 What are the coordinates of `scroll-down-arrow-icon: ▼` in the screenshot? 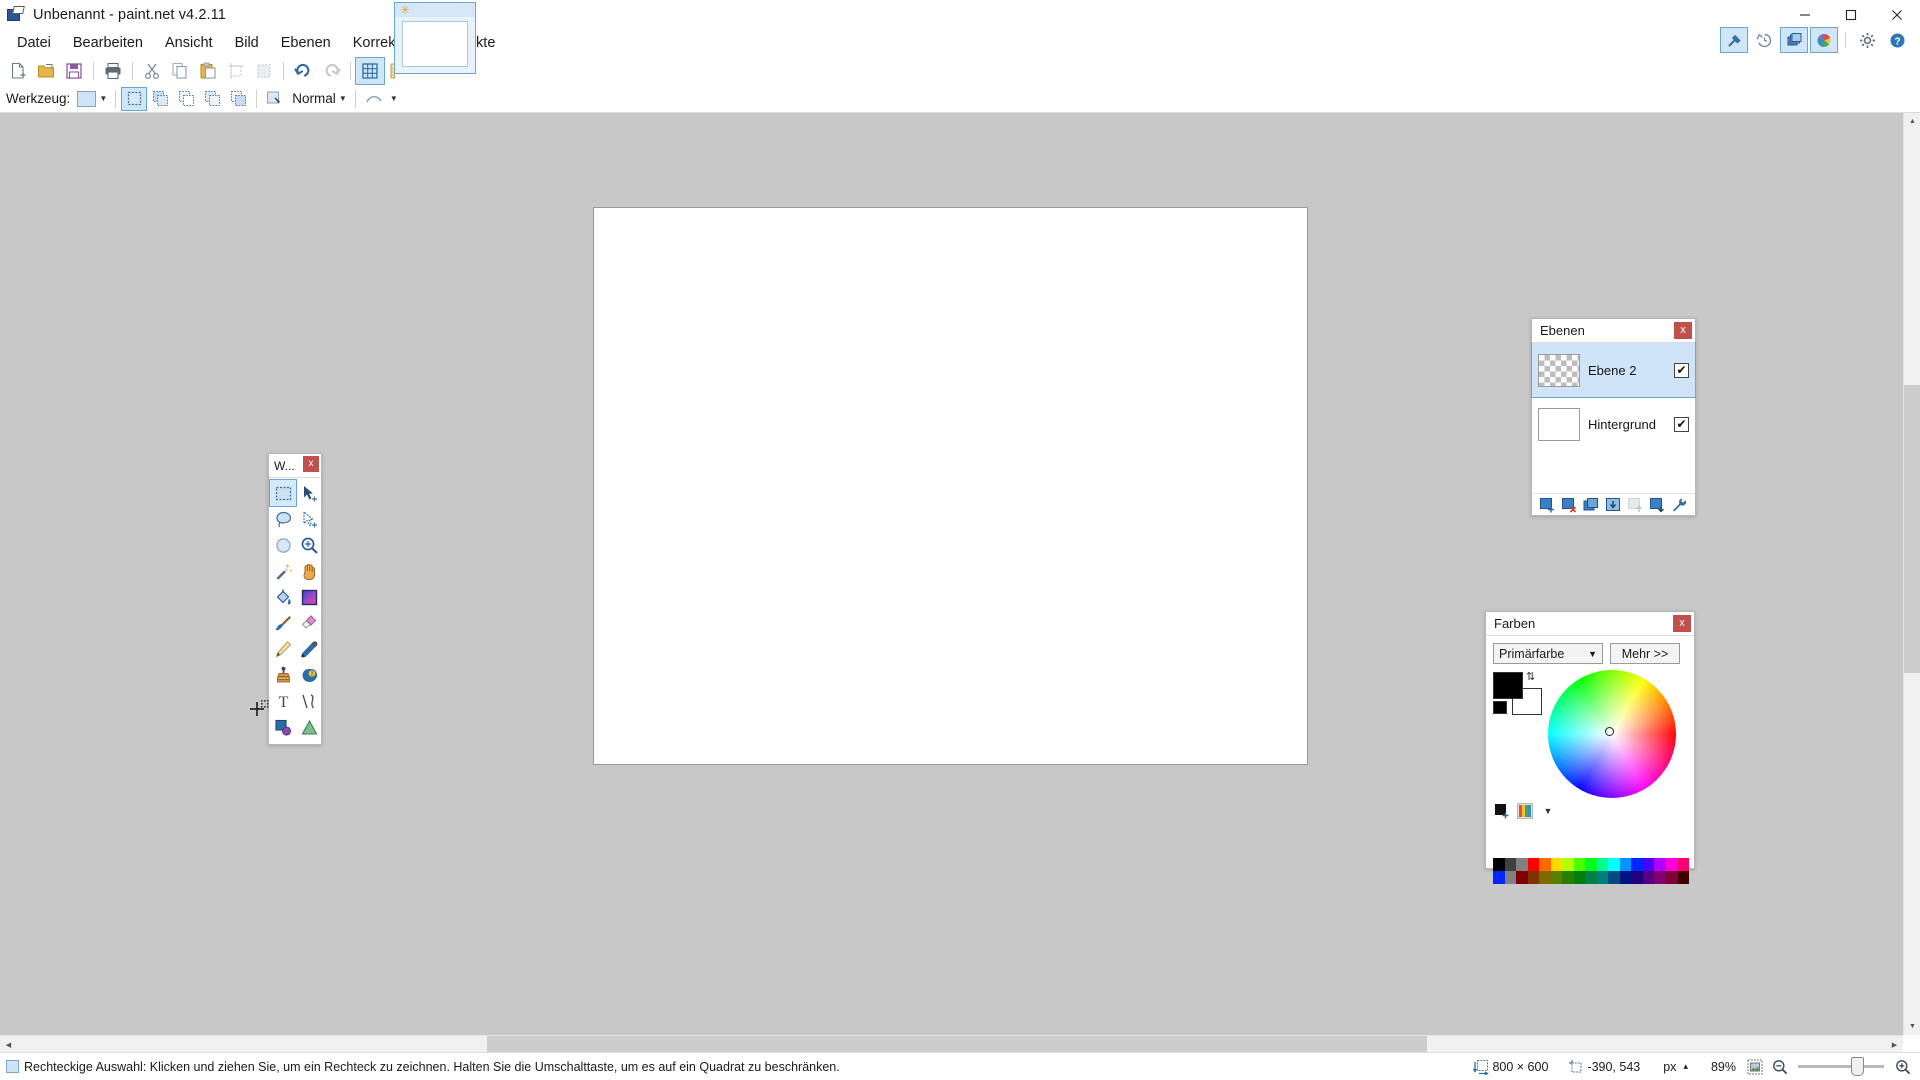 It's located at (1912, 1026).